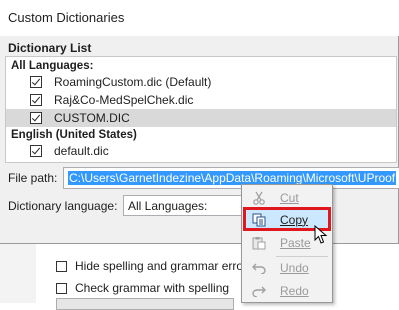  I want to click on dialog-title: Custom Dictionaries, so click(66, 17).